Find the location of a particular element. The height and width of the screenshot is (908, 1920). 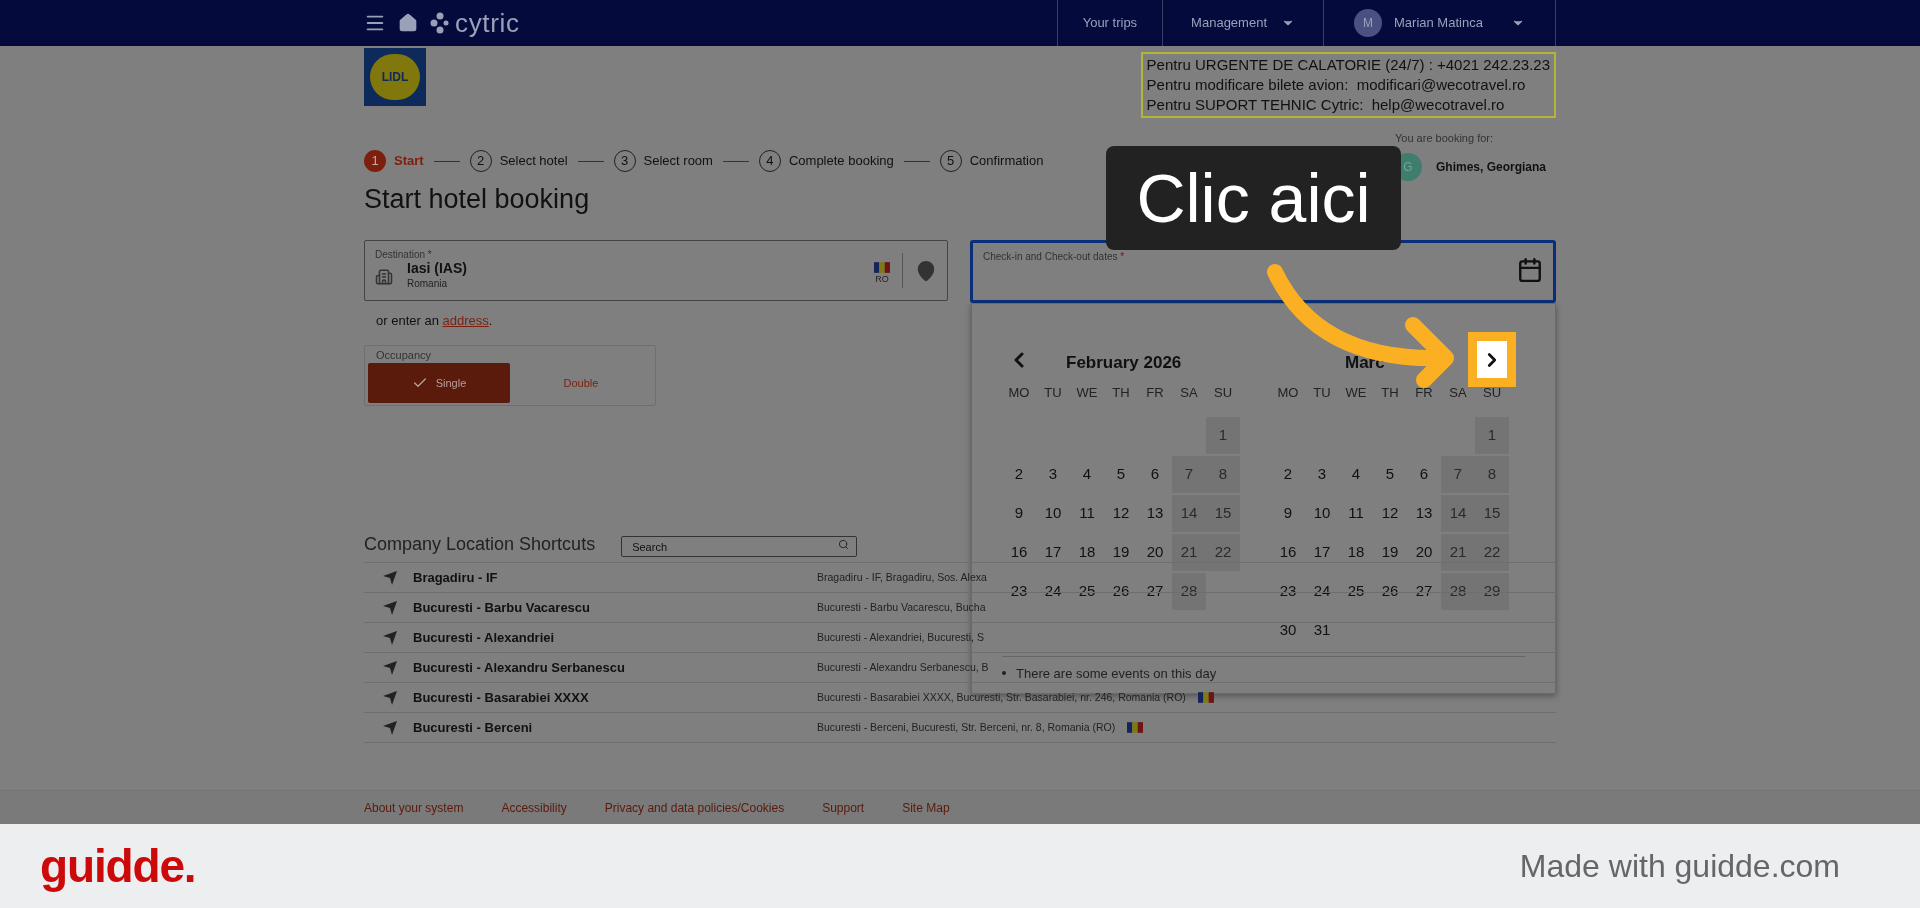

weekday-label: SU is located at coordinates (1223, 393).